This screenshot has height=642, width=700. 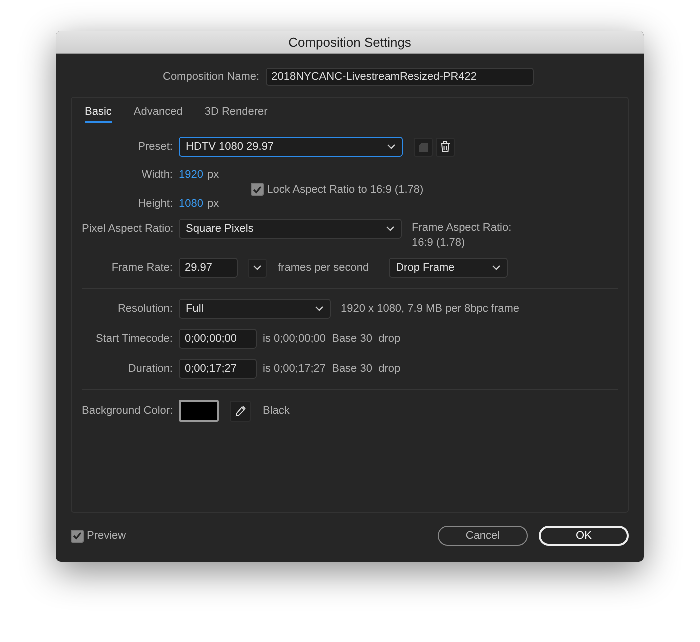 I want to click on field-label: Start Timecode:, so click(x=133, y=339).